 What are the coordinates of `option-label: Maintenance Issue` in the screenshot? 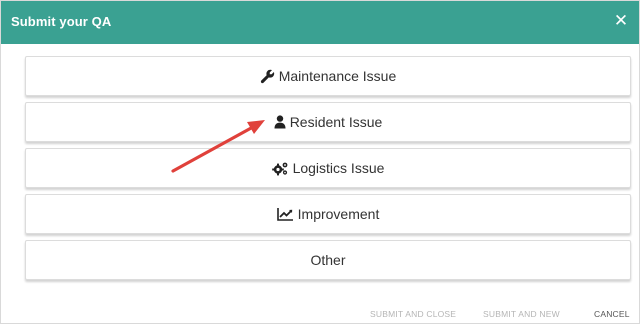 It's located at (337, 76).